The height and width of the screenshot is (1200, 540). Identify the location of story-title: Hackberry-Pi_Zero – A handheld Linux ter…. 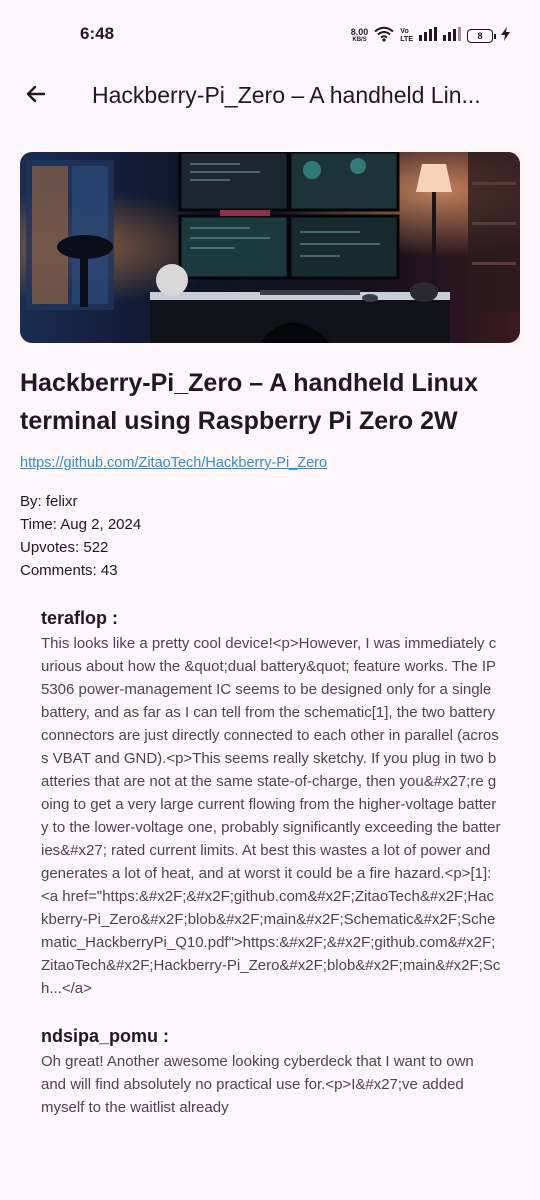
(249, 402).